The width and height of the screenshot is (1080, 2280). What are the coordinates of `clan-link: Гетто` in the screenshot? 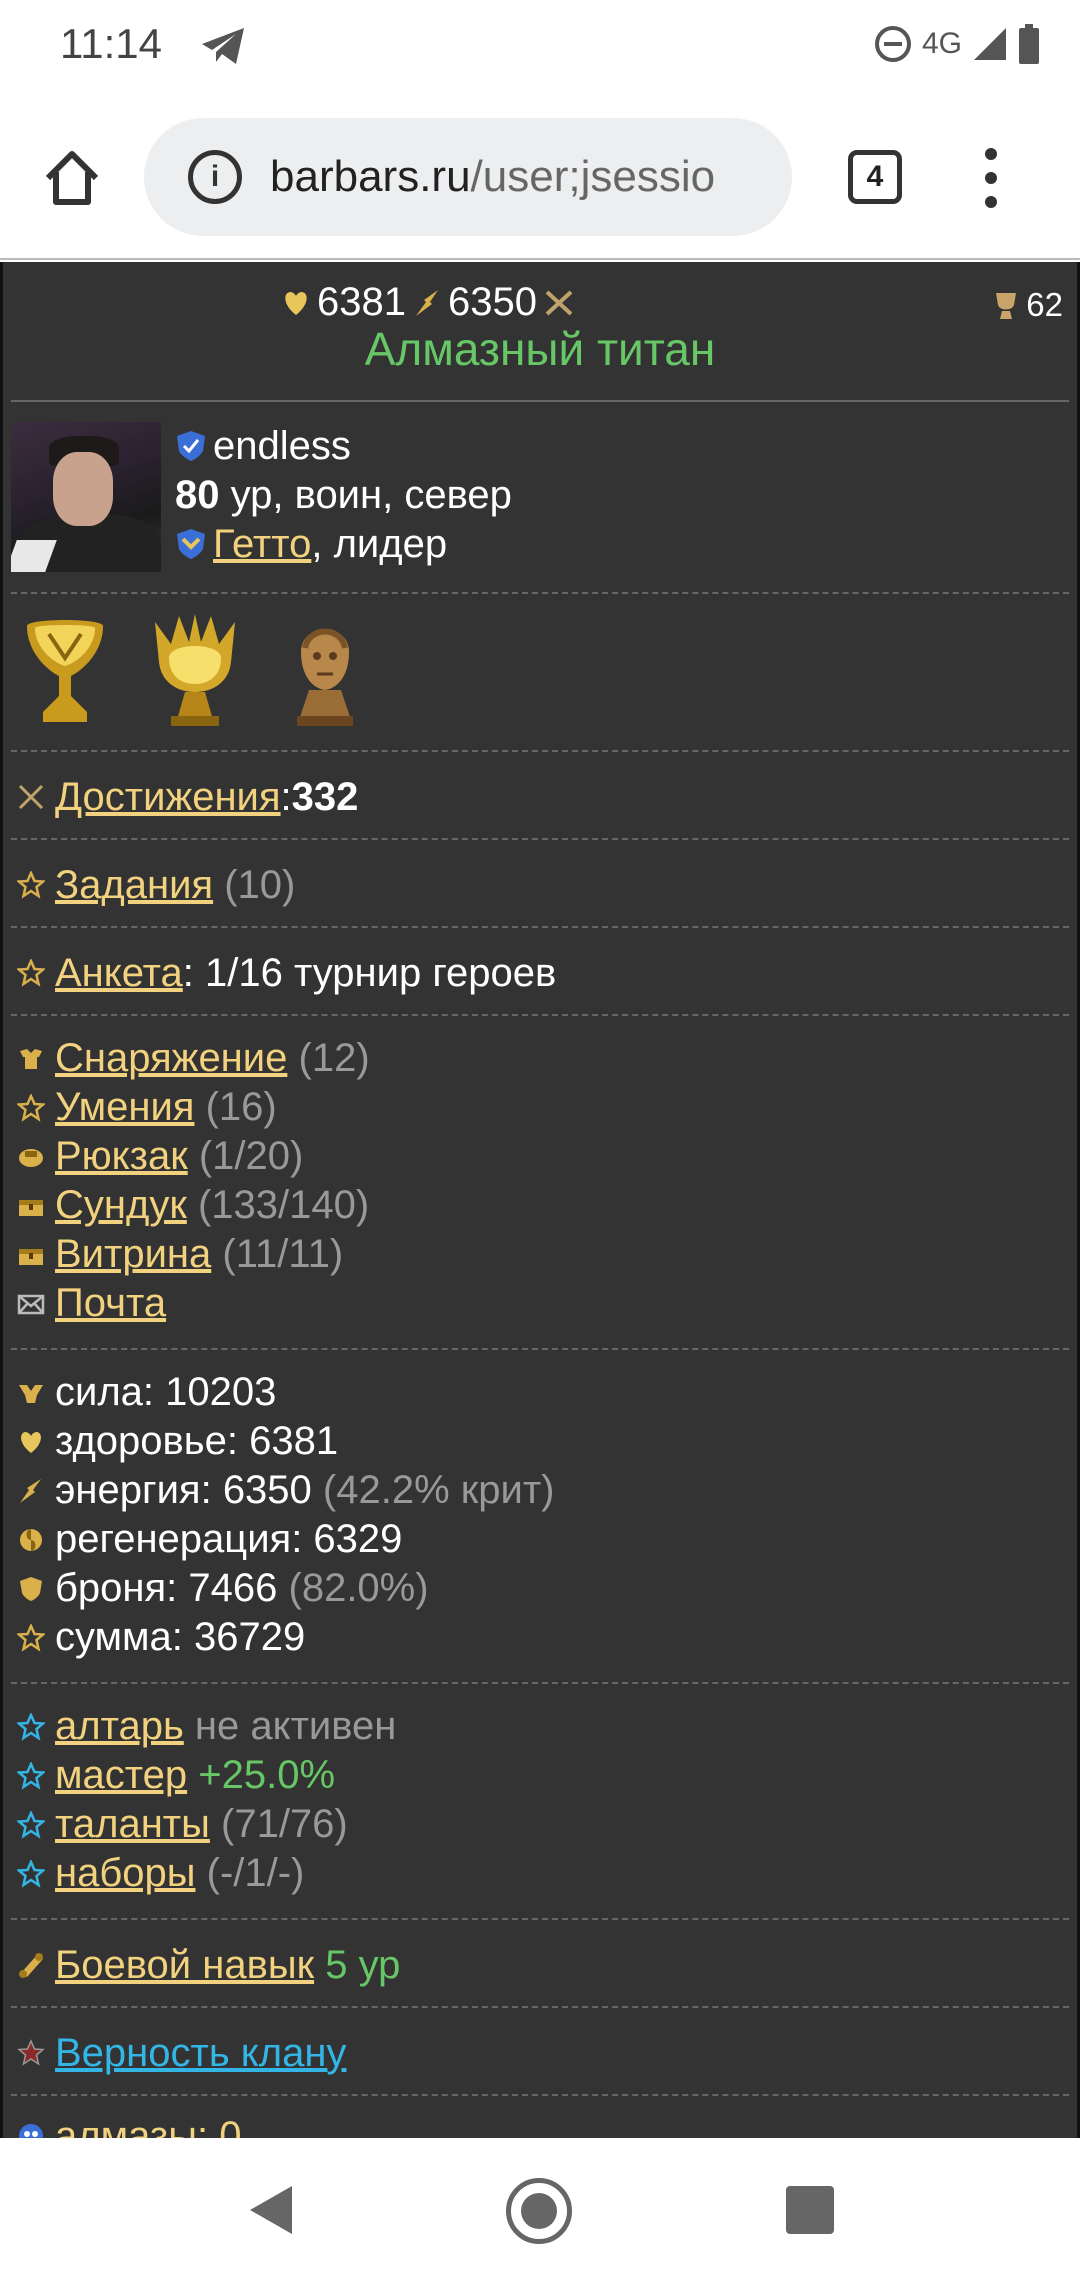 It's located at (262, 544).